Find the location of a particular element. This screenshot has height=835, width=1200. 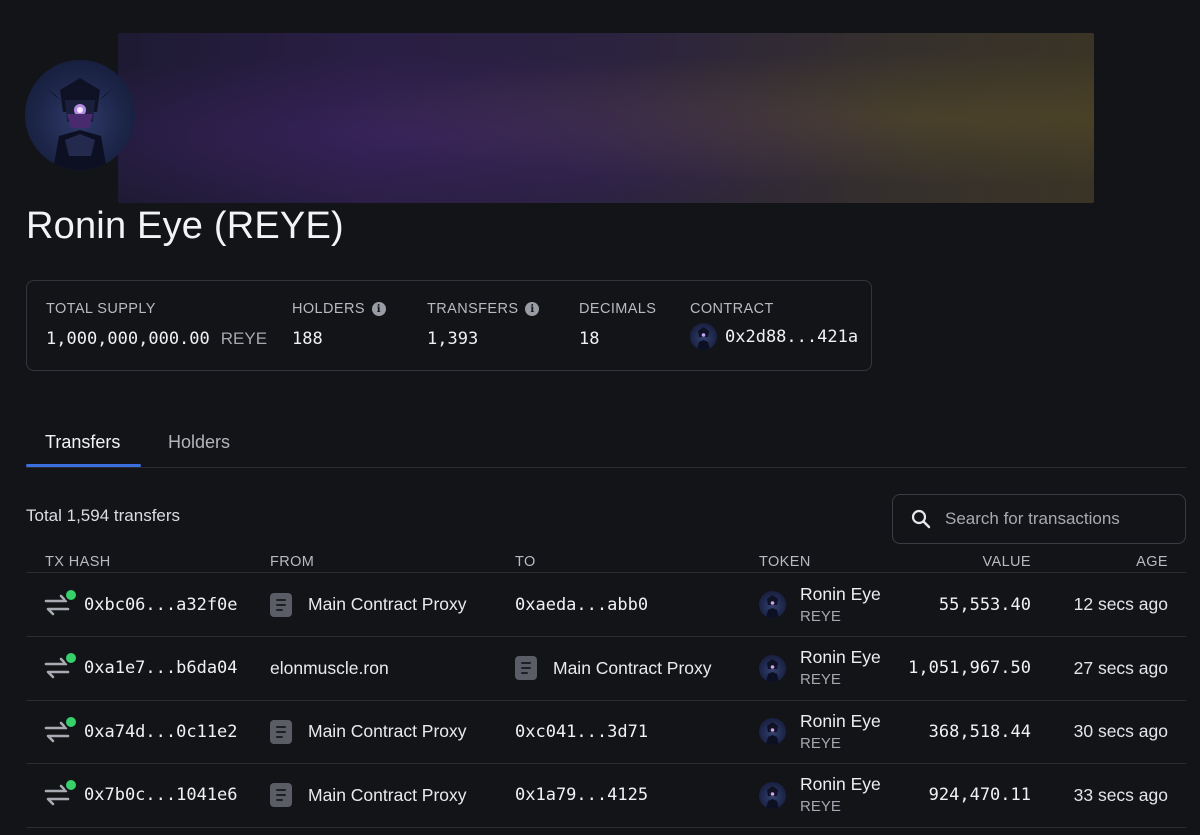

header-token: TOKEN is located at coordinates (785, 562).